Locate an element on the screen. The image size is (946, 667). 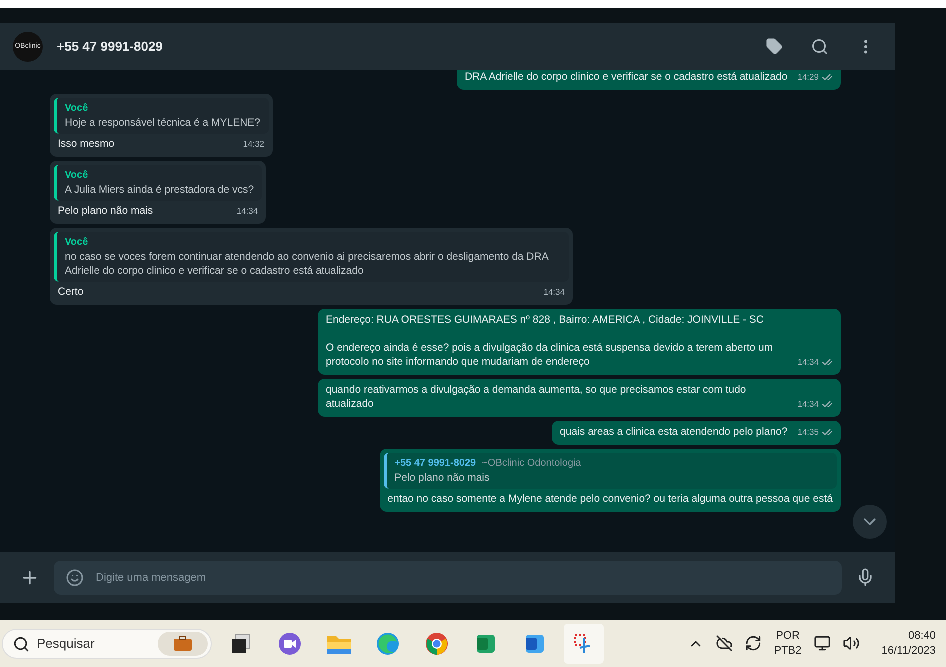
quoted-message: +55 47 9991-8029 ~OBclinic Odontologia Pelo plano não mais is located at coordinates (610, 471).